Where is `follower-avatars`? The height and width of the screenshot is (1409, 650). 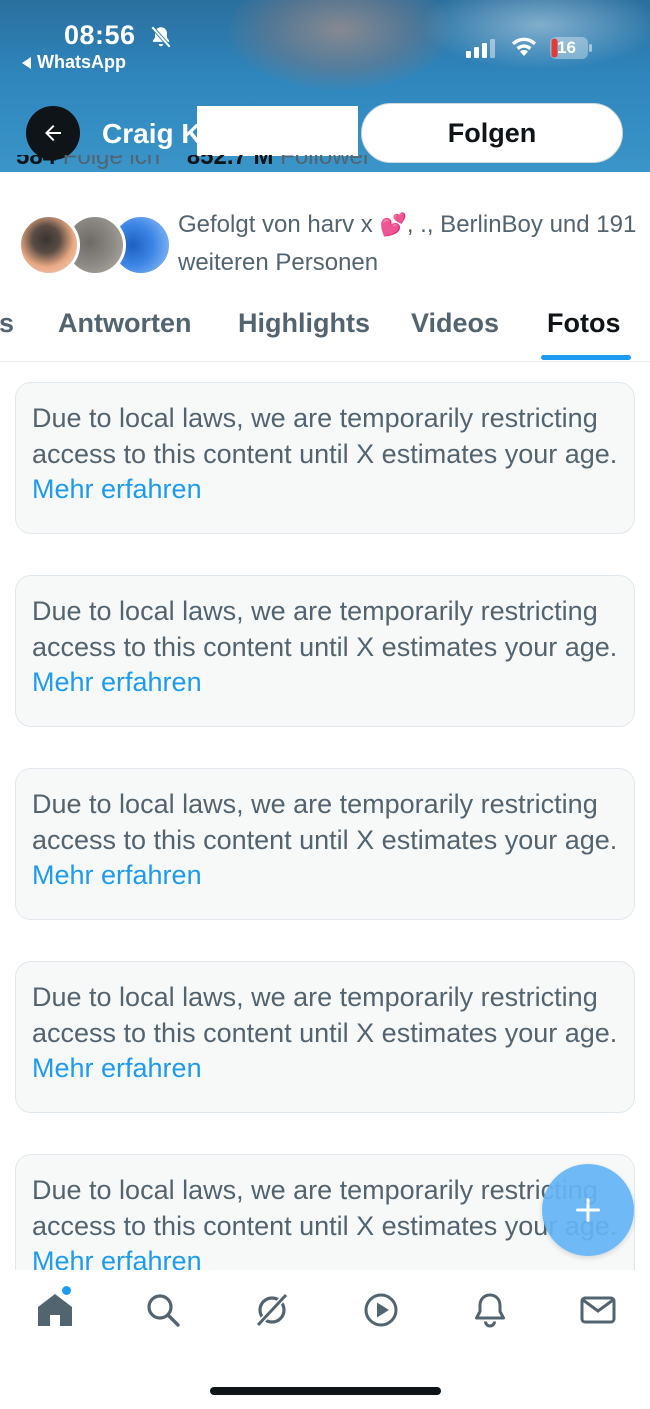
follower-avatars is located at coordinates (95, 245).